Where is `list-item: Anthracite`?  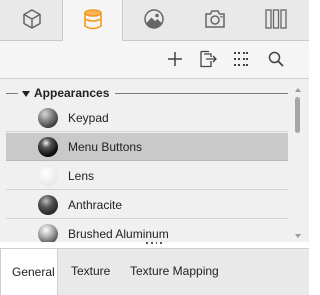
list-item: Anthracite is located at coordinates (147, 205).